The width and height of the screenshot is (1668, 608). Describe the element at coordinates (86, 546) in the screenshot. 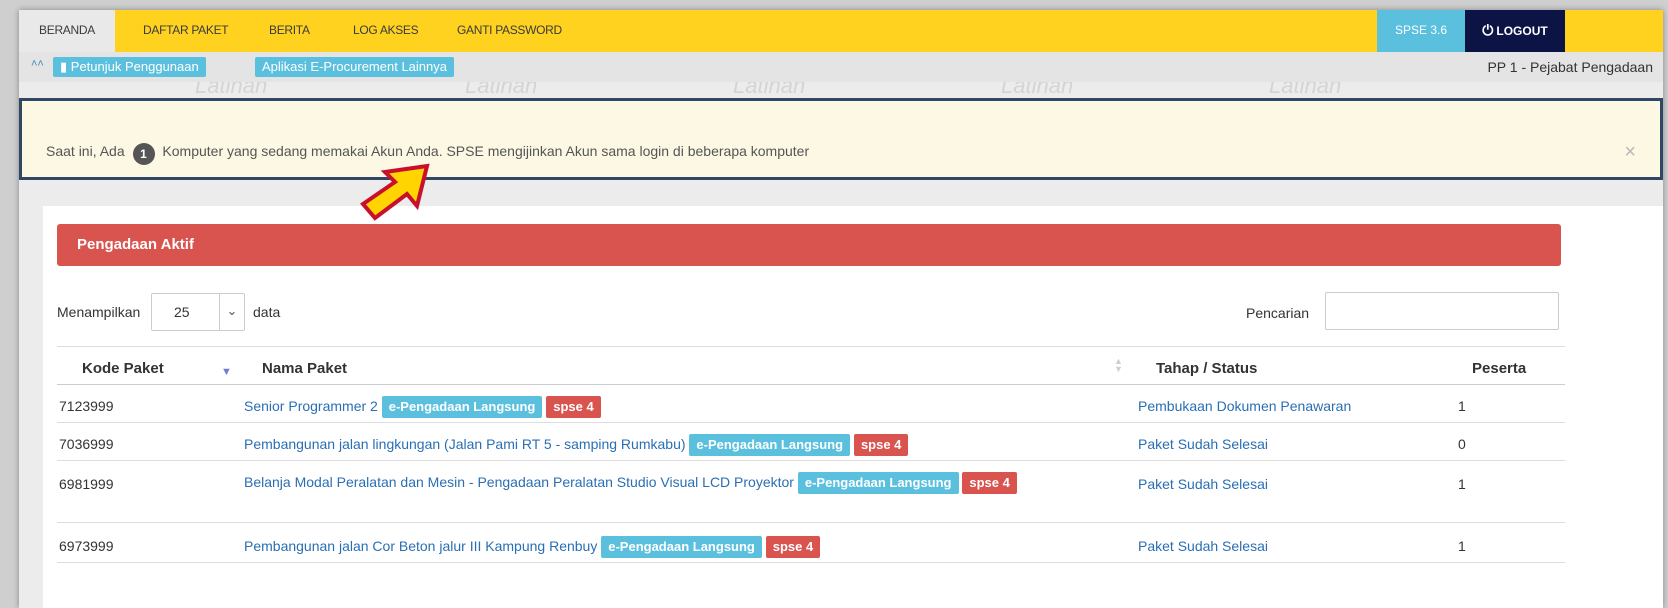

I see `kode-paket: 6973999` at that location.